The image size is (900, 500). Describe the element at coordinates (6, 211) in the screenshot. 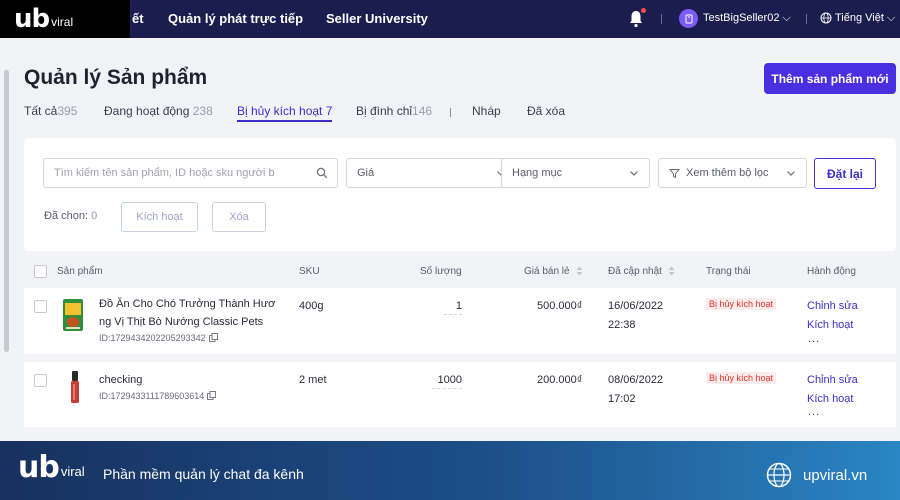

I see `vertical-scrollbar` at that location.